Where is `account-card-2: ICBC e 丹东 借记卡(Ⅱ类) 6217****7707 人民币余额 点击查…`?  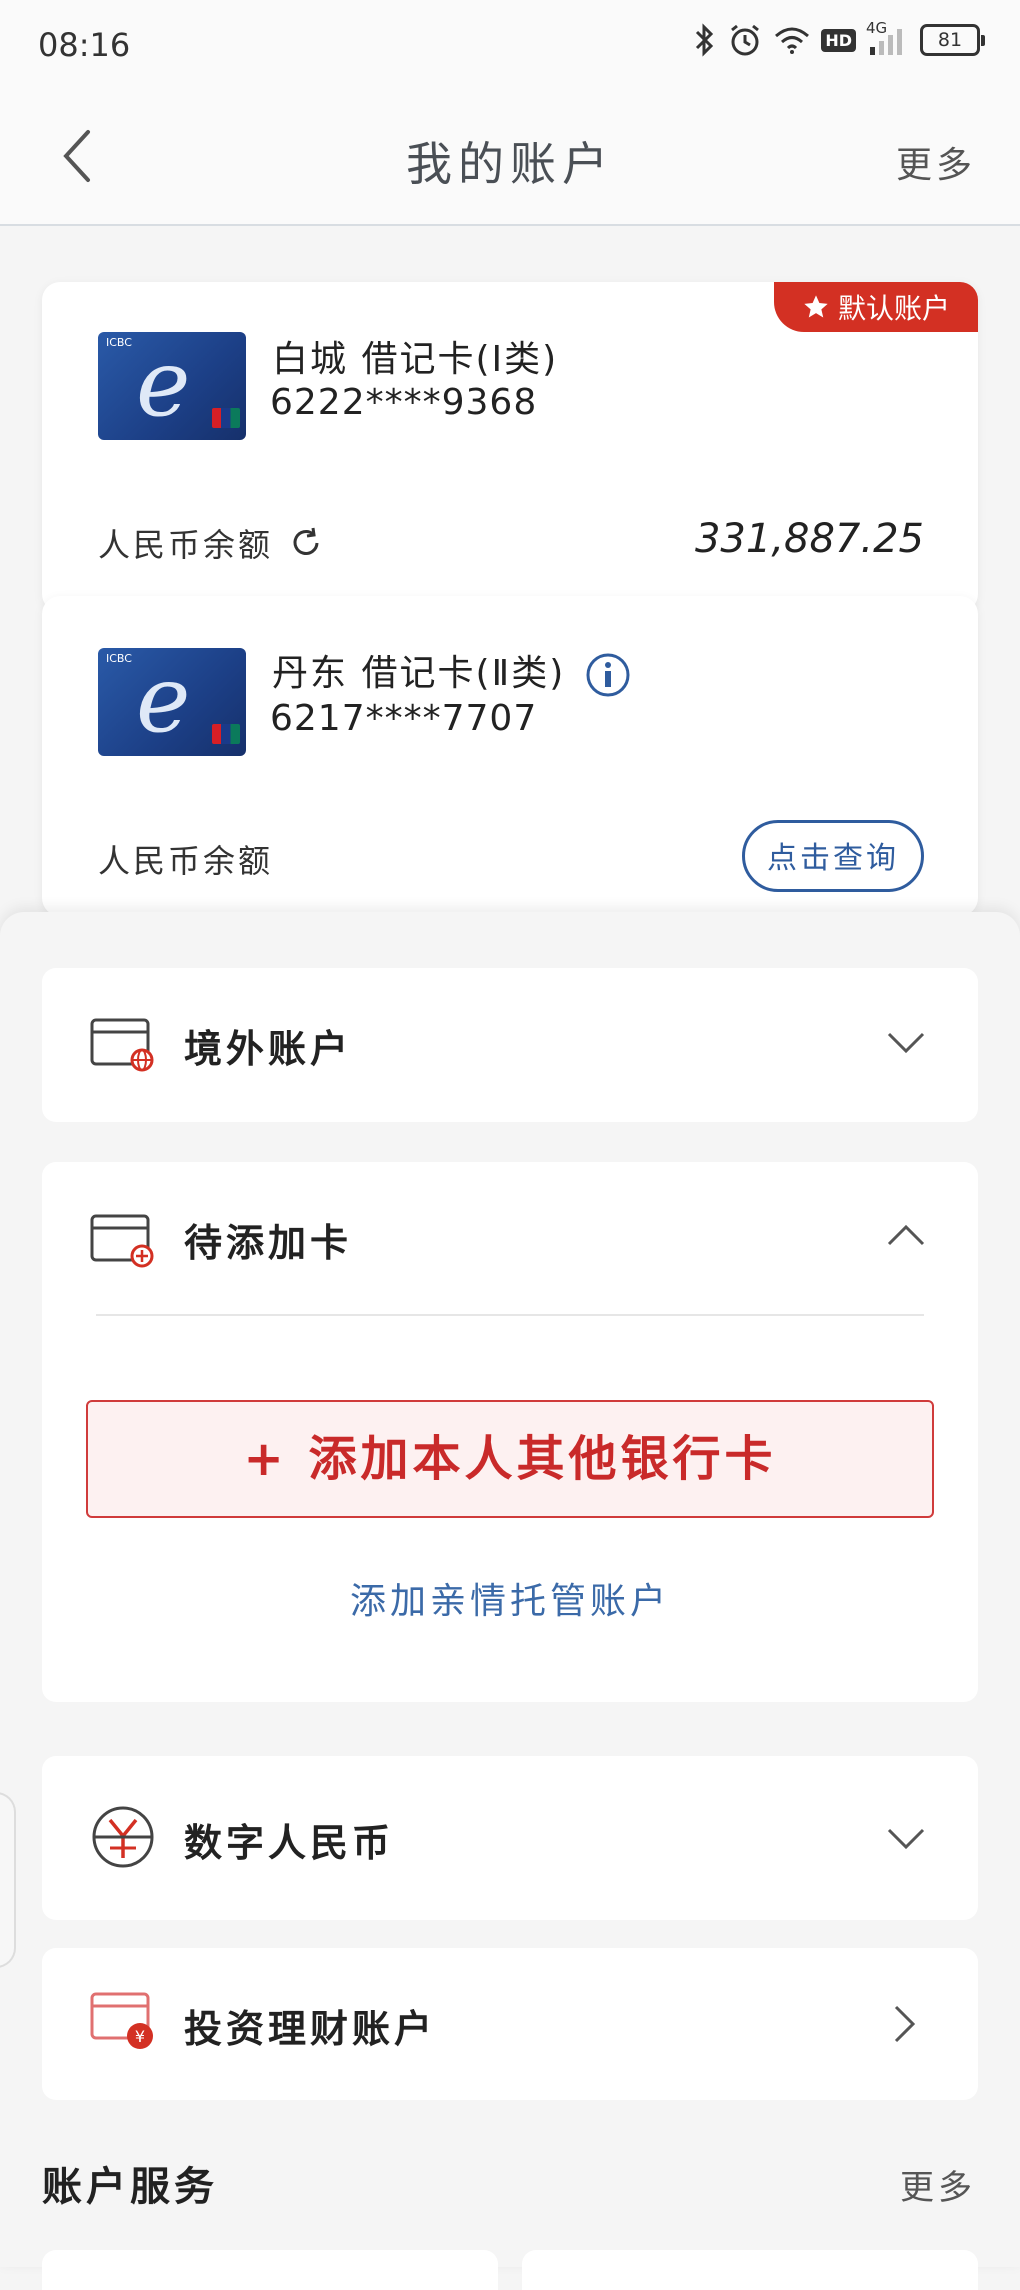 account-card-2: ICBC e 丹东 借记卡(Ⅱ类) 6217****7707 人民币余额 点击查… is located at coordinates (510, 756).